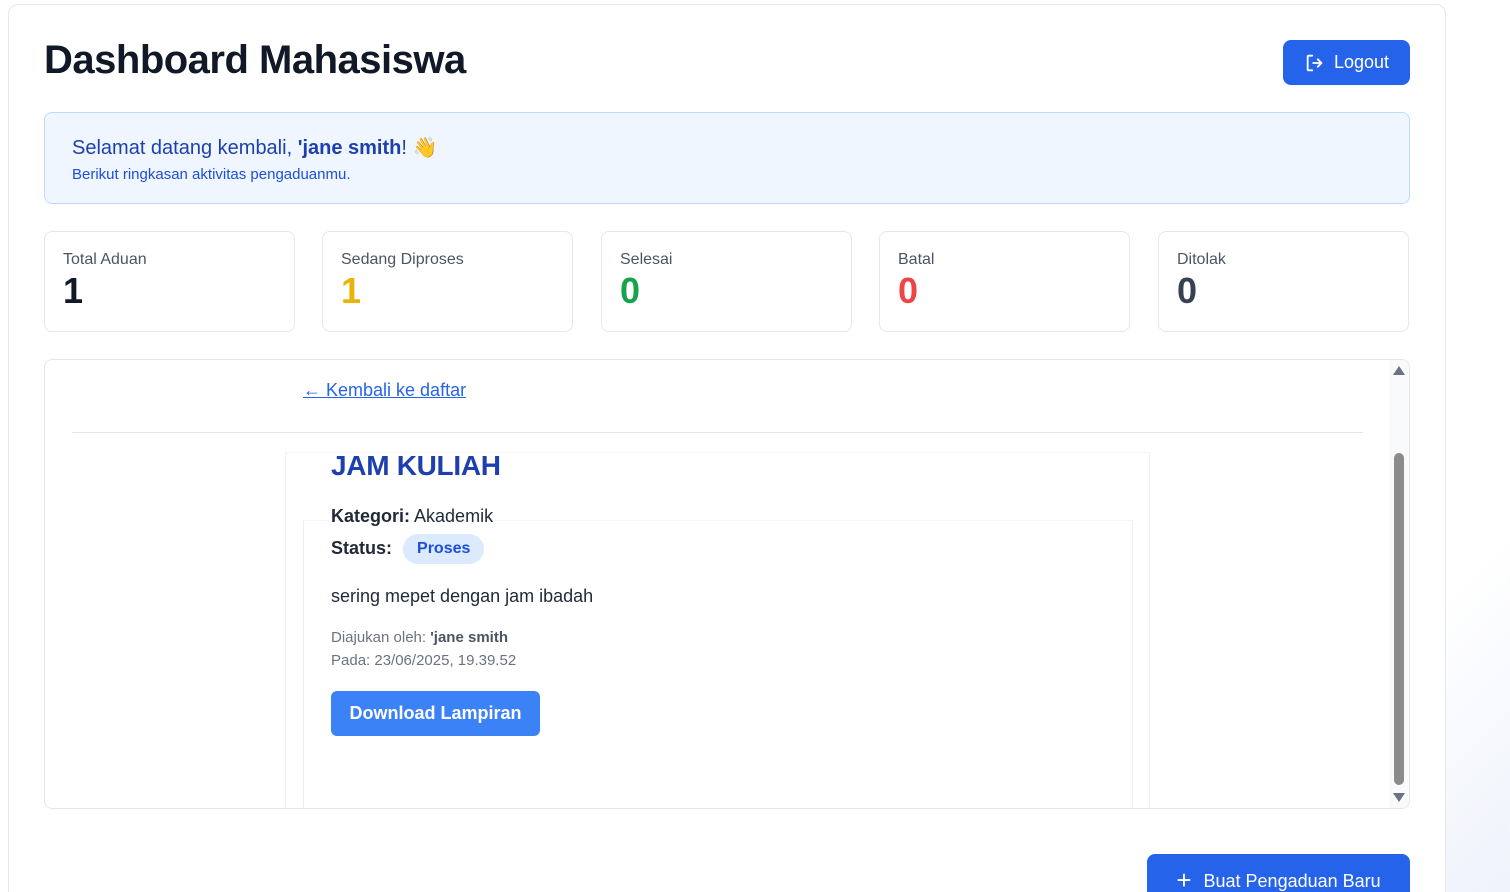  Describe the element at coordinates (726, 281) in the screenshot. I see `stat-card-done: Selesai 0` at that location.